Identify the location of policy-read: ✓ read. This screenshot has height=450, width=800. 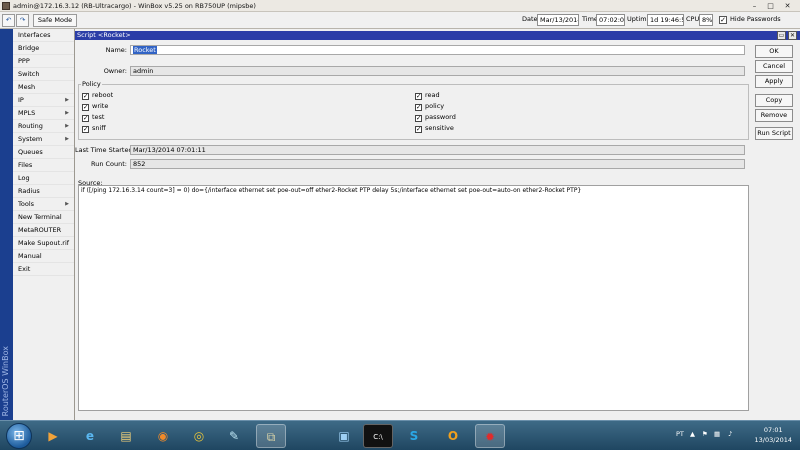
(427, 95).